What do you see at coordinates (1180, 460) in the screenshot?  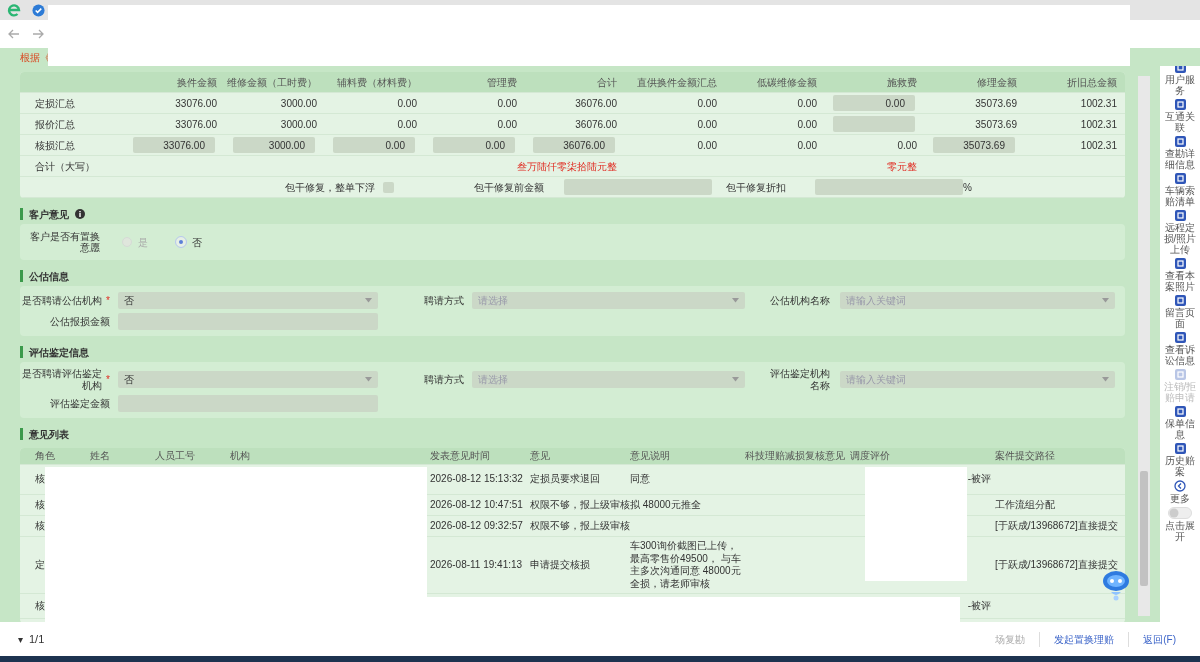 I see `sidebar-item: 历史赔案` at bounding box center [1180, 460].